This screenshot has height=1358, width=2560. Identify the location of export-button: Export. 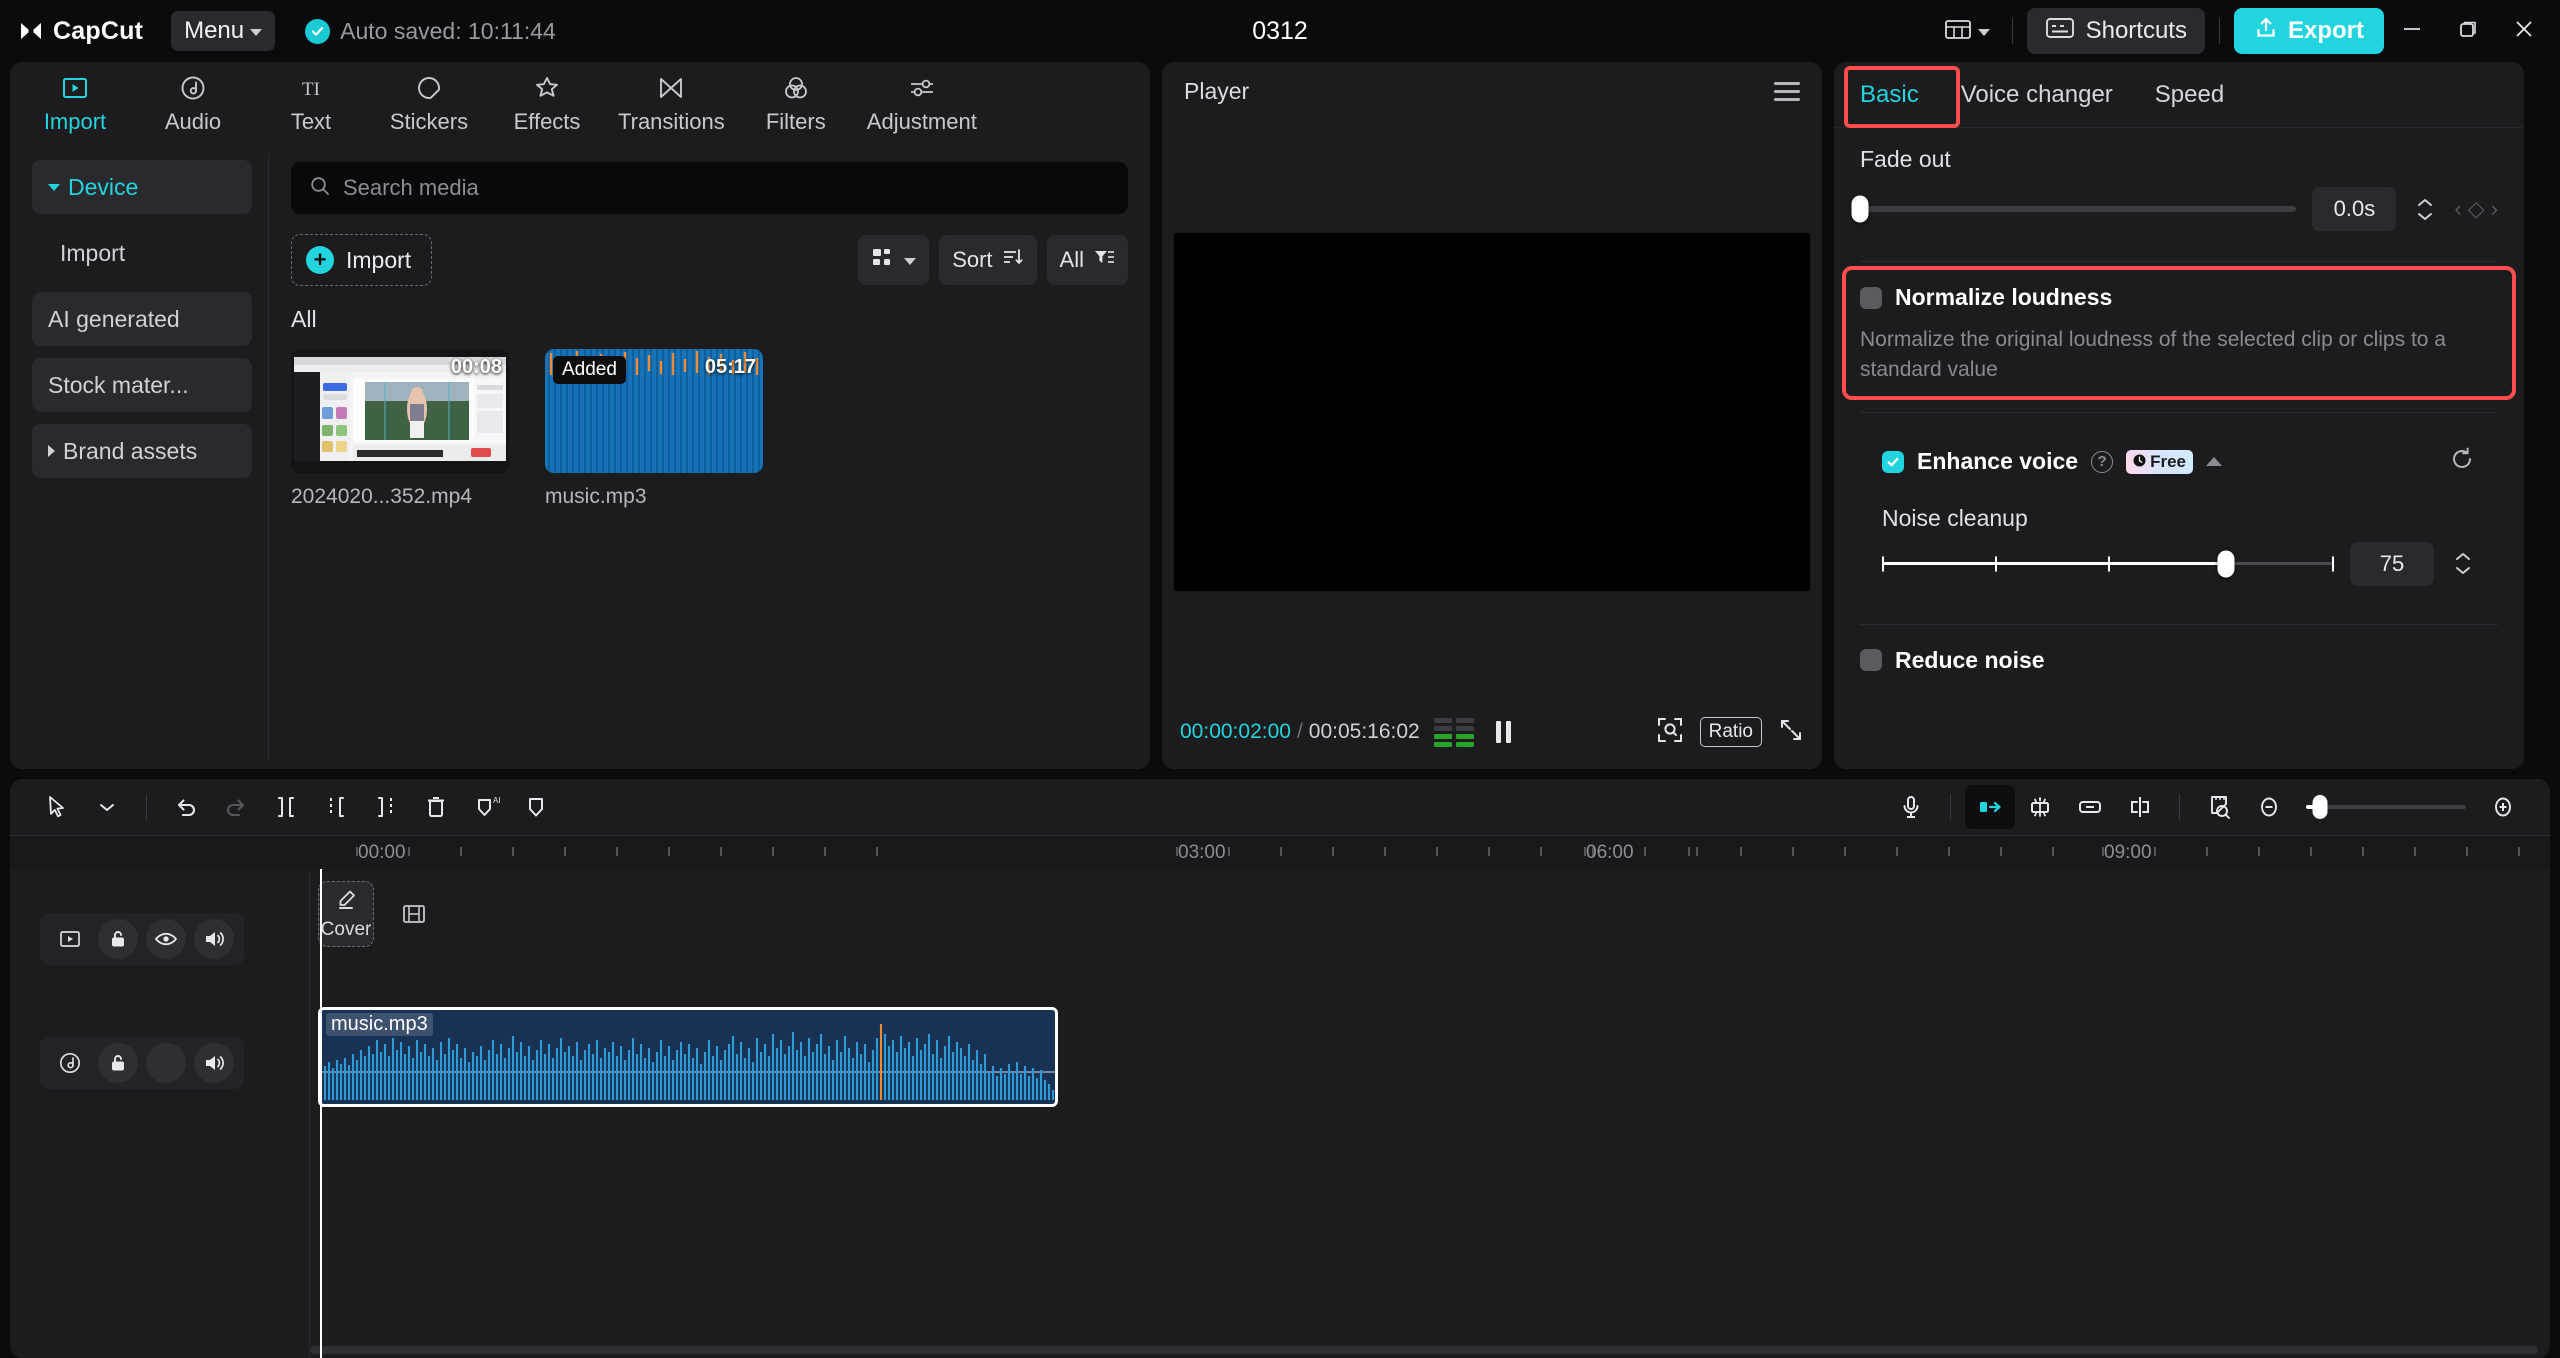
(2308, 31).